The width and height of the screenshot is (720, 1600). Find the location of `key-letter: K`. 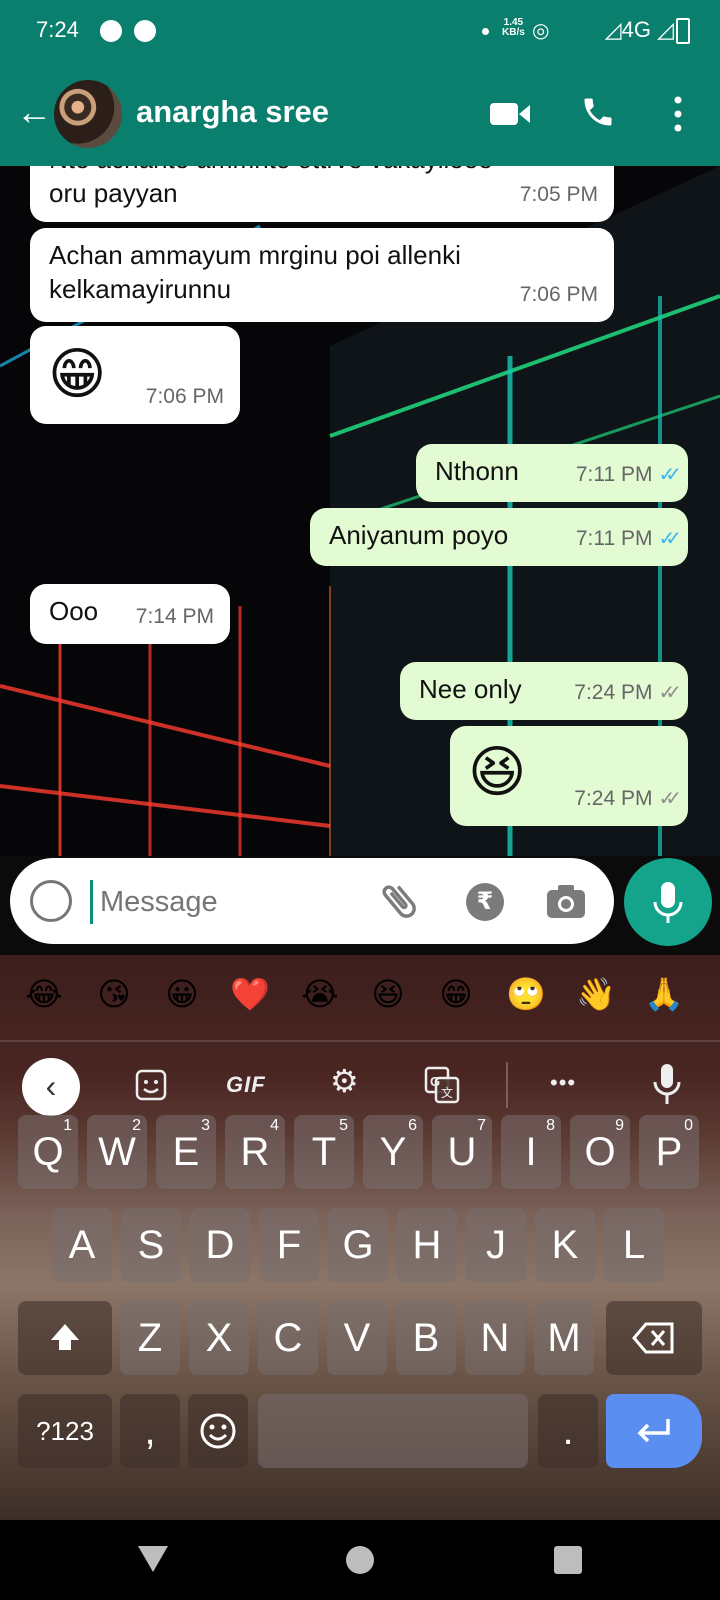

key-letter: K is located at coordinates (565, 1245).